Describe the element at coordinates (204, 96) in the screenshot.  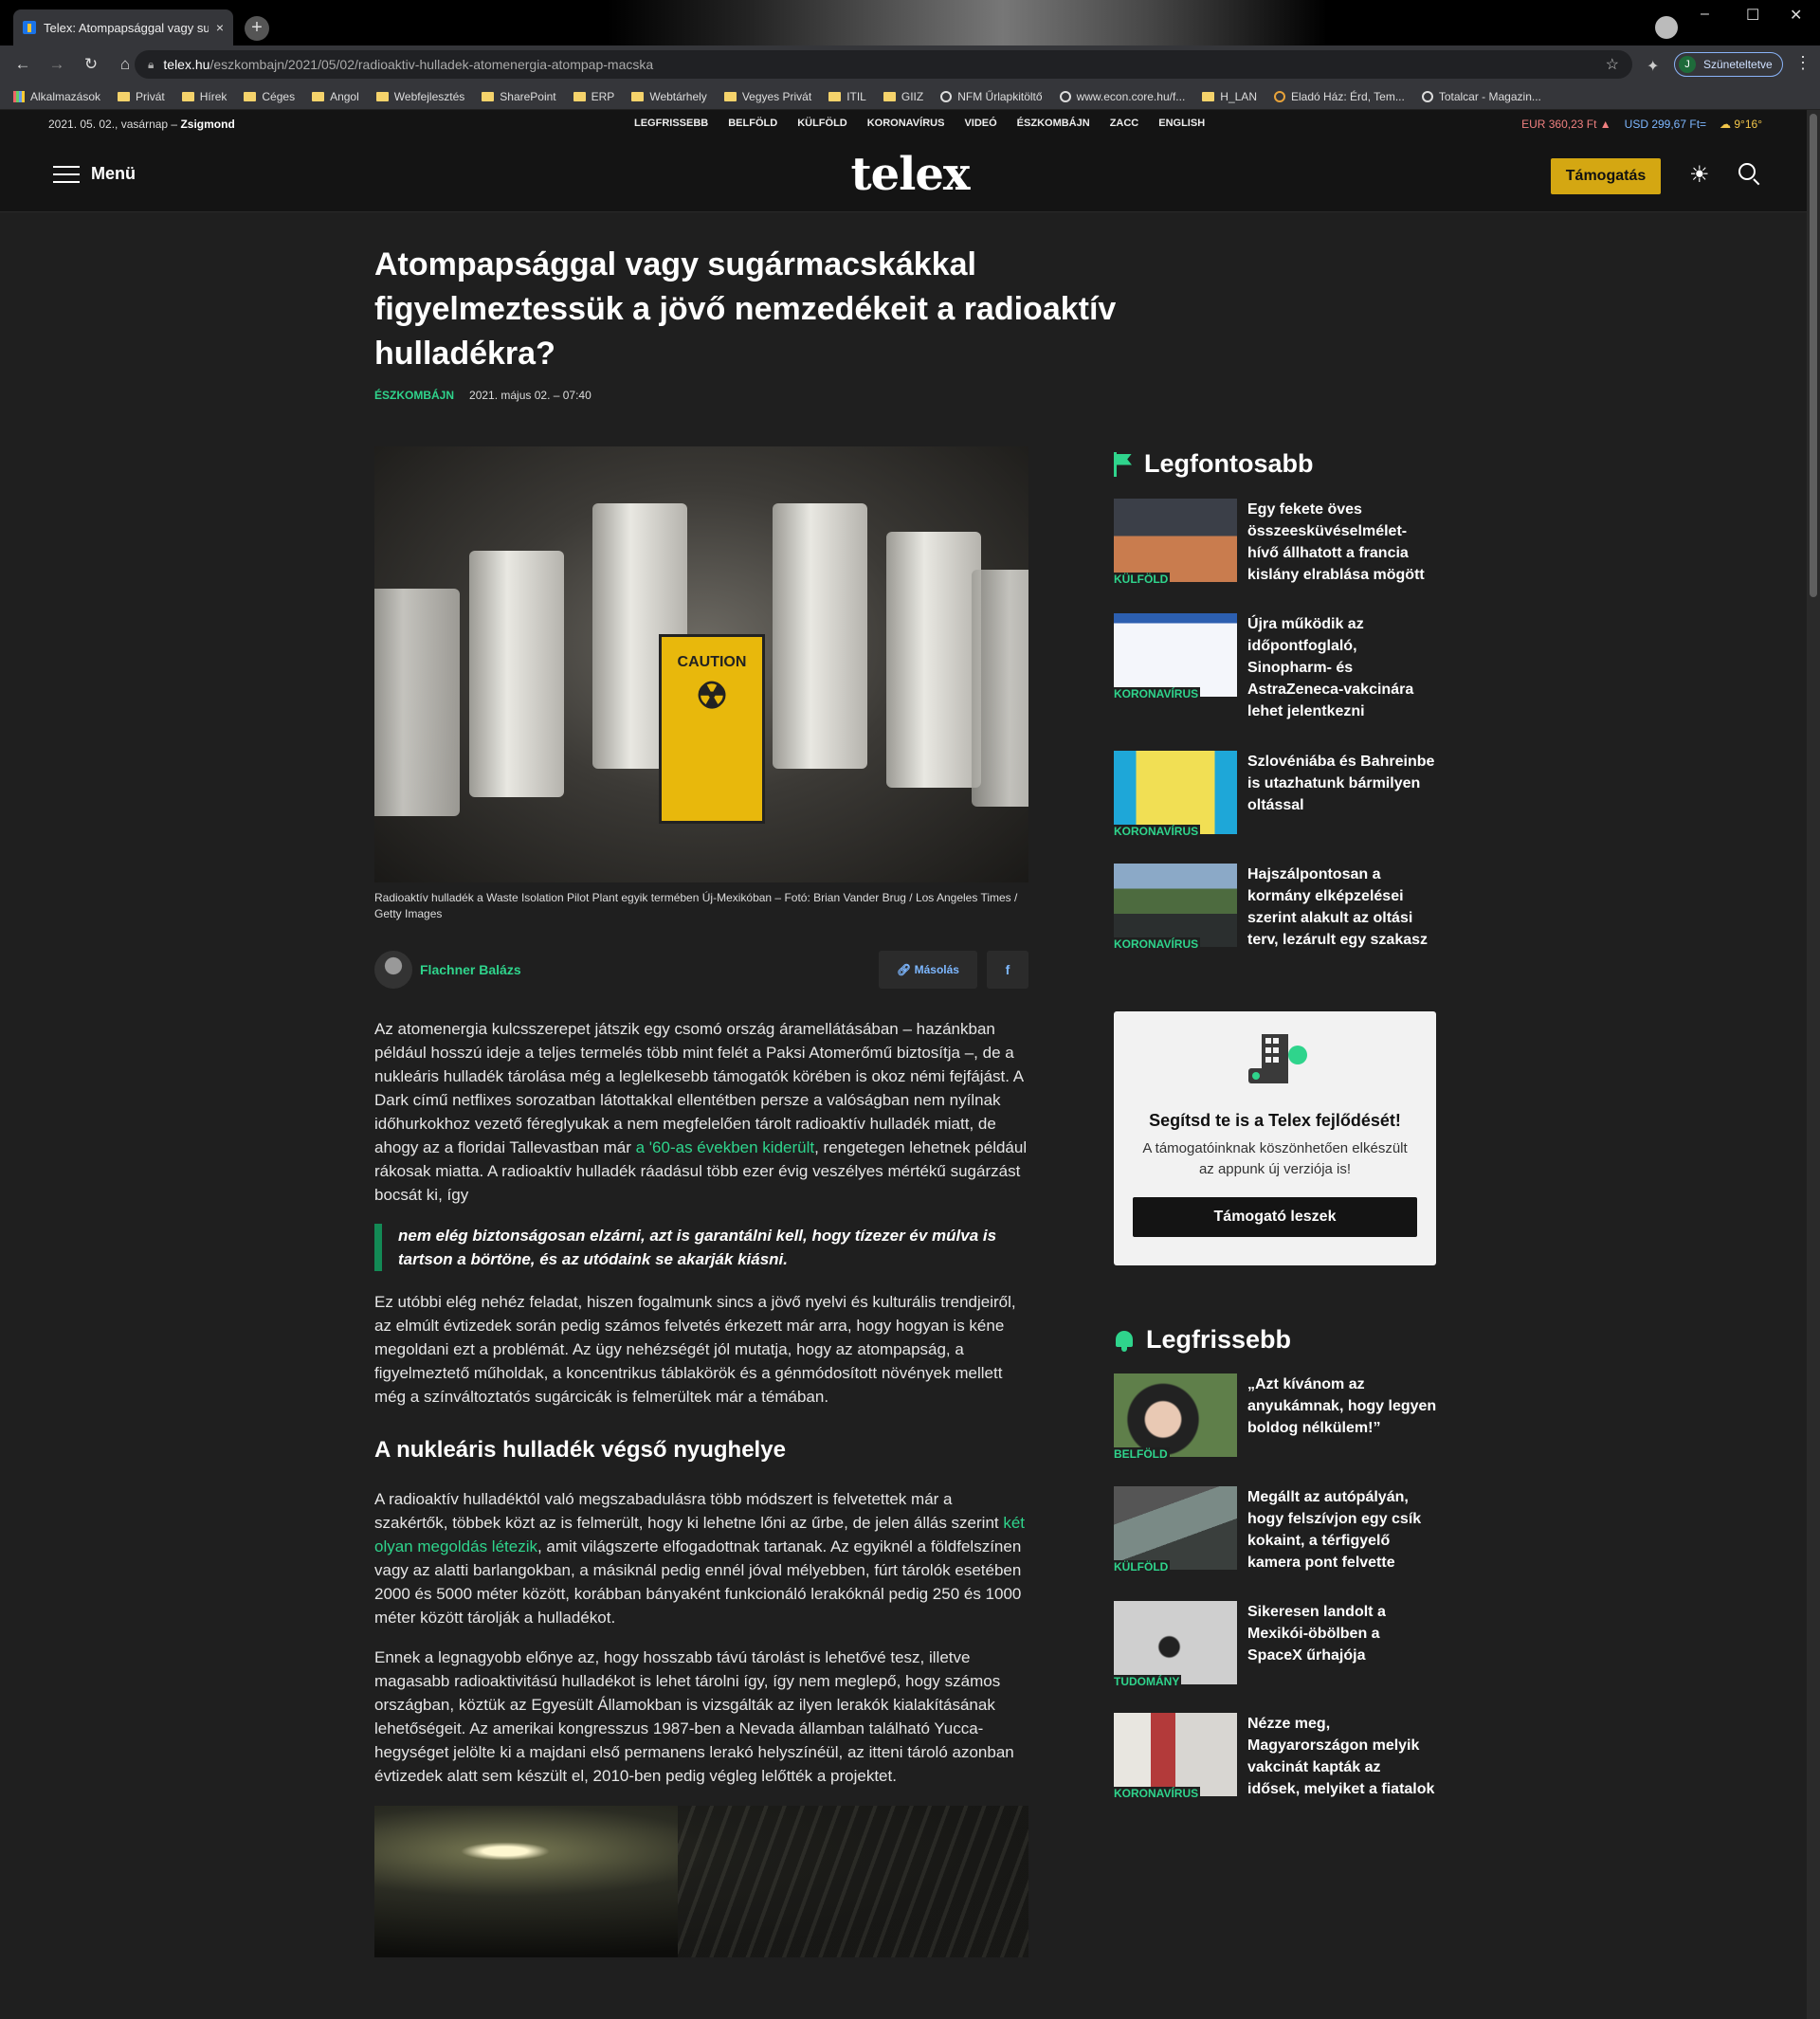
I see `bookmark-folder: Hírek` at that location.